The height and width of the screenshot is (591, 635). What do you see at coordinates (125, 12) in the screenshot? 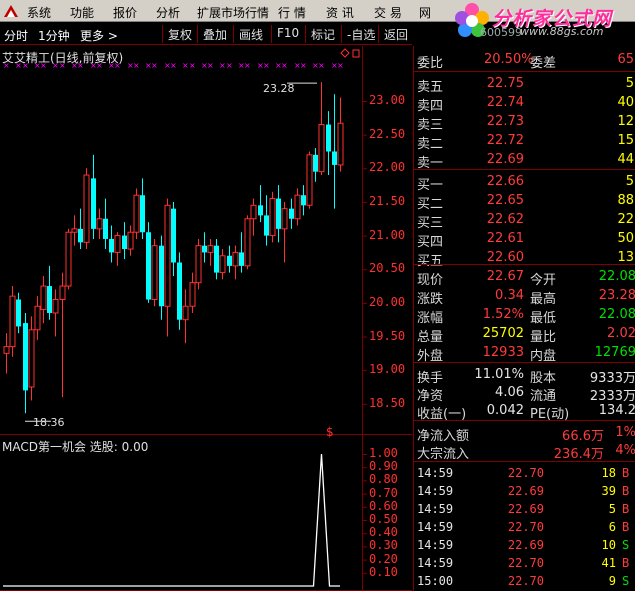
I see `menu-quote: 报价` at bounding box center [125, 12].